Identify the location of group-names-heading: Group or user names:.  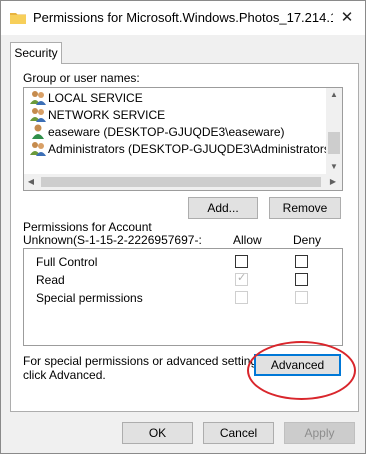
(81, 78).